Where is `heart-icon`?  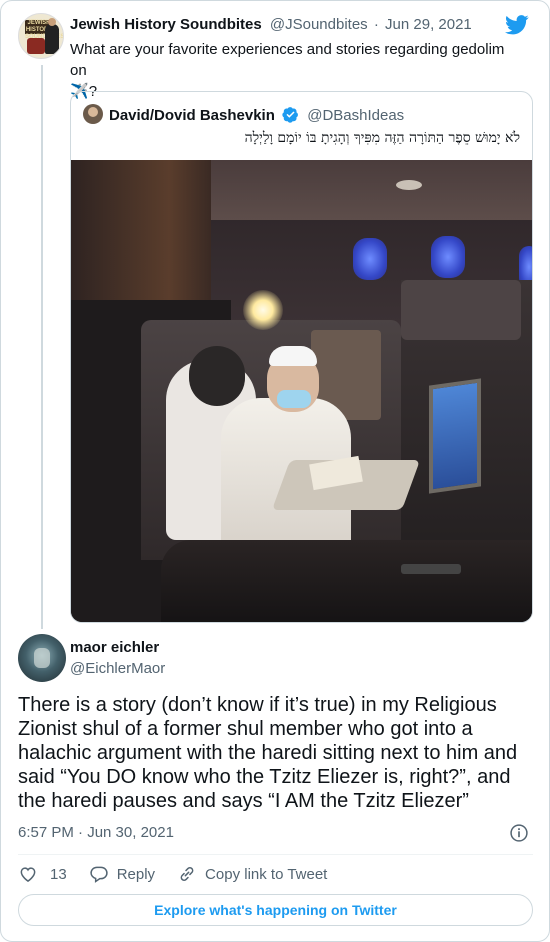 heart-icon is located at coordinates (28, 874).